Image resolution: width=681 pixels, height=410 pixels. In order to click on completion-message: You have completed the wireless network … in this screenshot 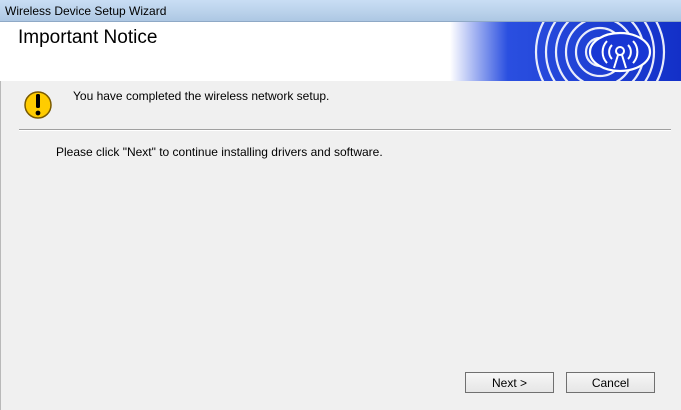, I will do `click(201, 96)`.